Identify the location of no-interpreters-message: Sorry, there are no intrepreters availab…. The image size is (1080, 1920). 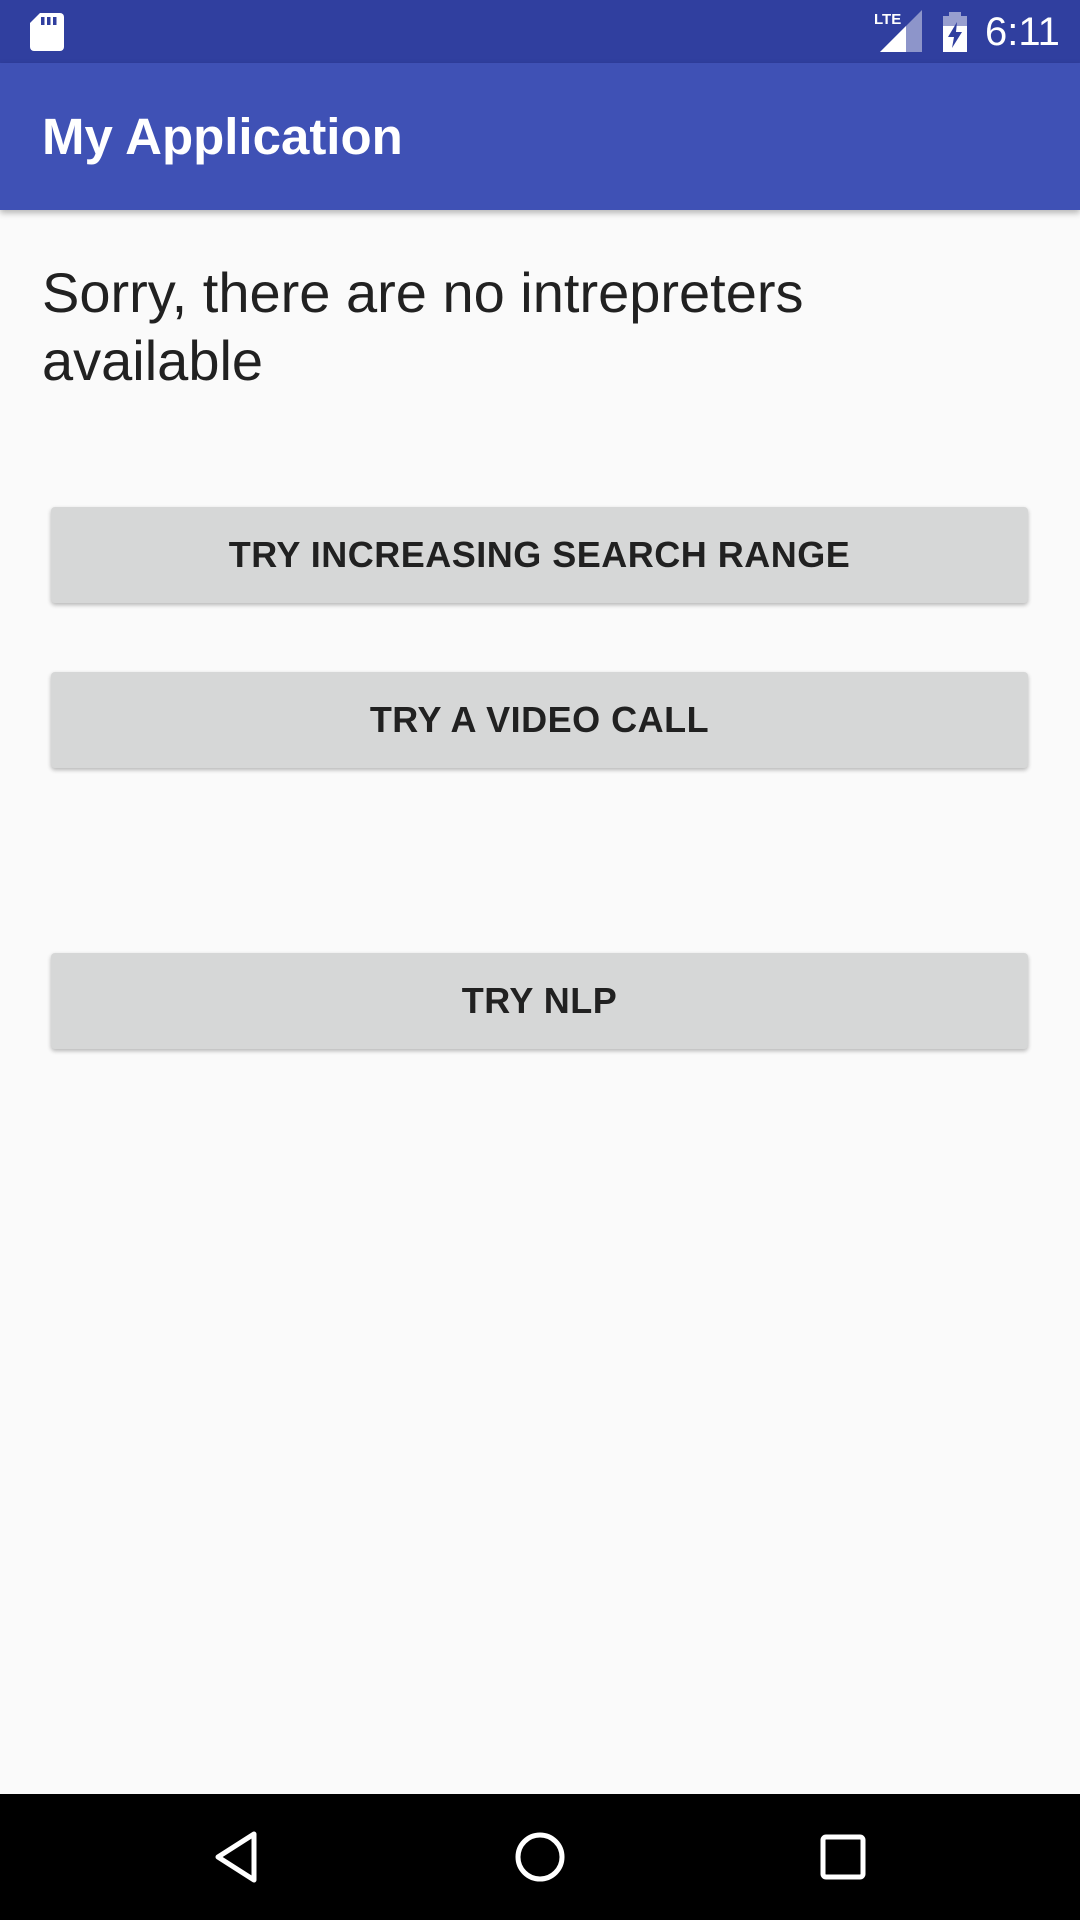
(423, 326).